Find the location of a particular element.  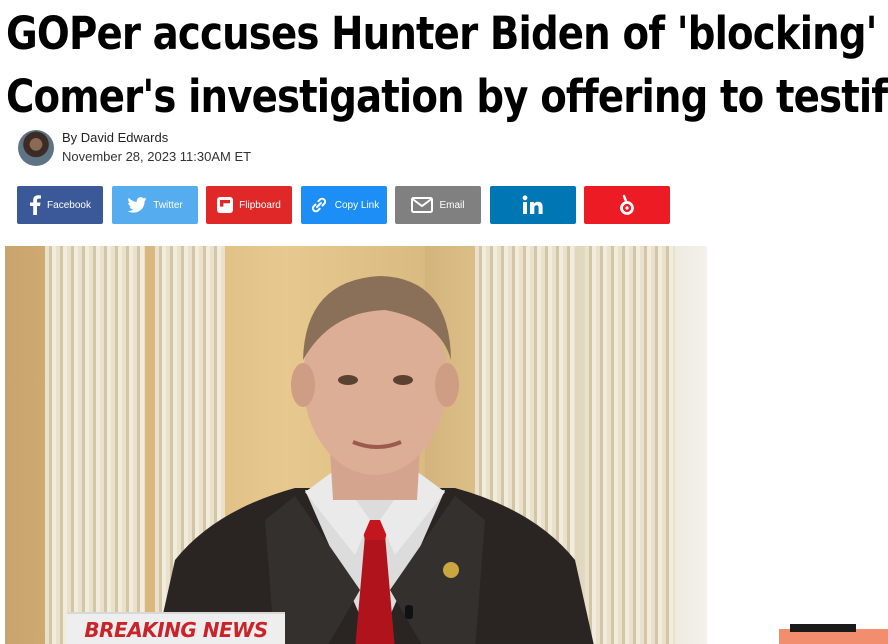

facebook-icon is located at coordinates (36, 205).